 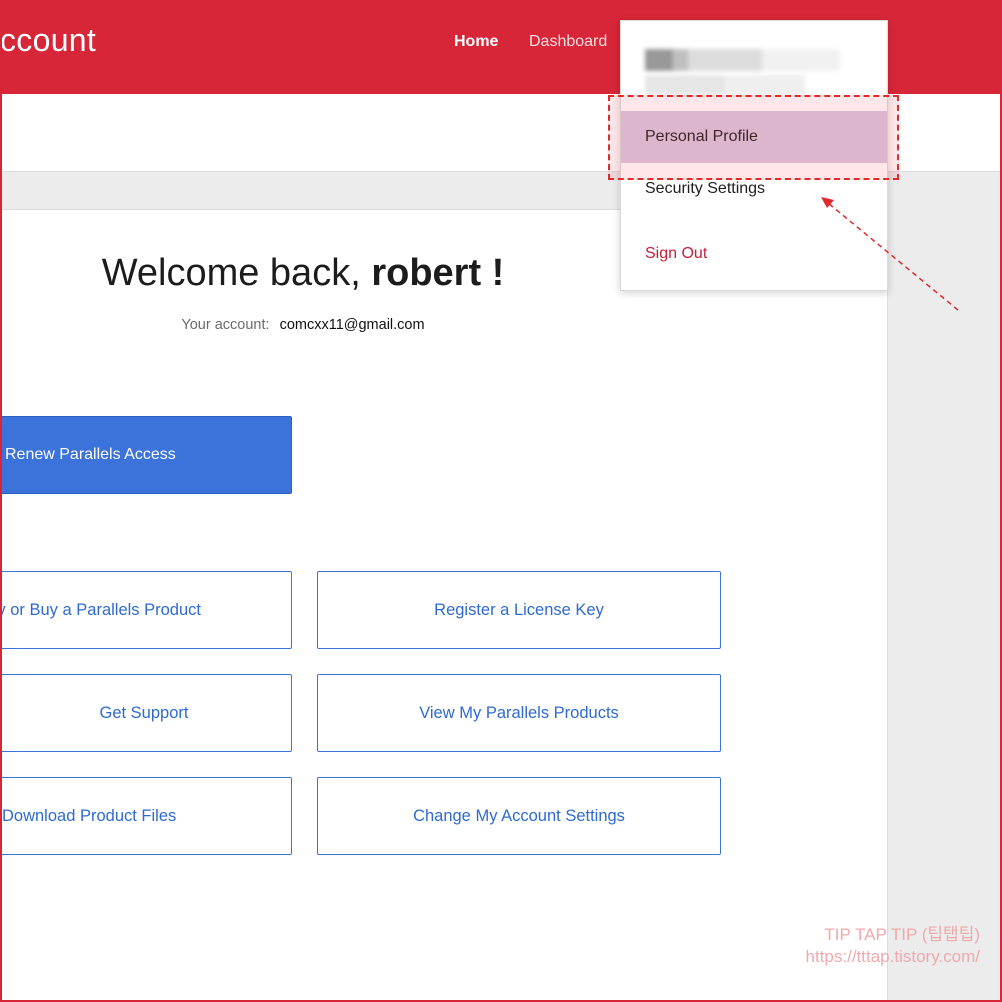 I want to click on download-product-files-button: Download Product Files, so click(x=146, y=816).